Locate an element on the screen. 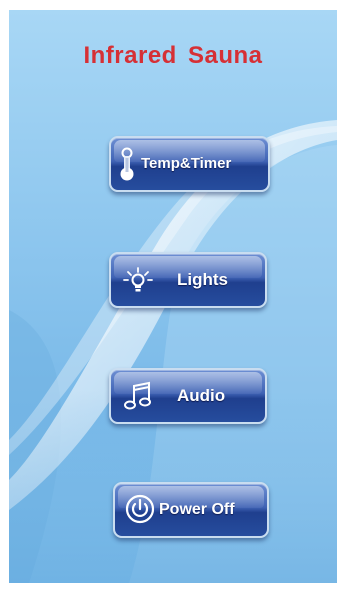 Image resolution: width=346 pixels, height=593 pixels. power-off-button: Power Off is located at coordinates (191, 510).